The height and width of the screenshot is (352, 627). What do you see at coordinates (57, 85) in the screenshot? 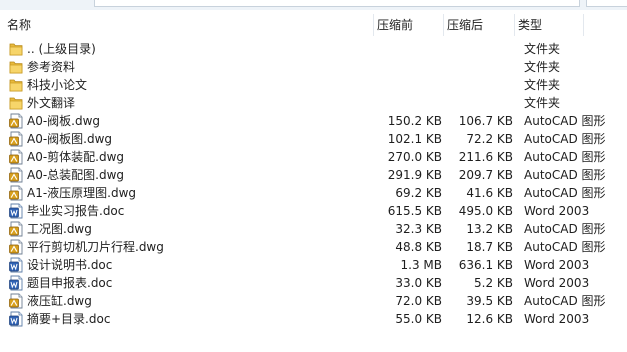
I see `file-name: 科技小论文` at bounding box center [57, 85].